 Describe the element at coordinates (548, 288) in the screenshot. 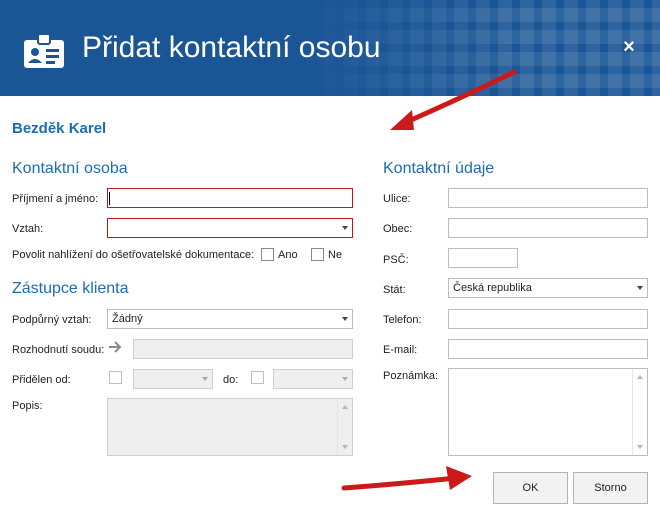

I see `country-select: Česká republika` at that location.